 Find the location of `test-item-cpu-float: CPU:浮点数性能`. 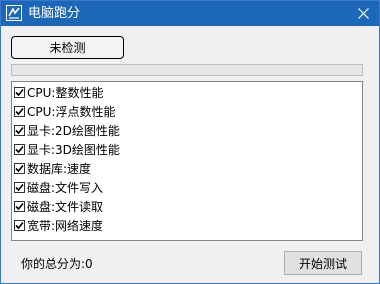

test-item-cpu-float: CPU:浮点数性能 is located at coordinates (64, 111).